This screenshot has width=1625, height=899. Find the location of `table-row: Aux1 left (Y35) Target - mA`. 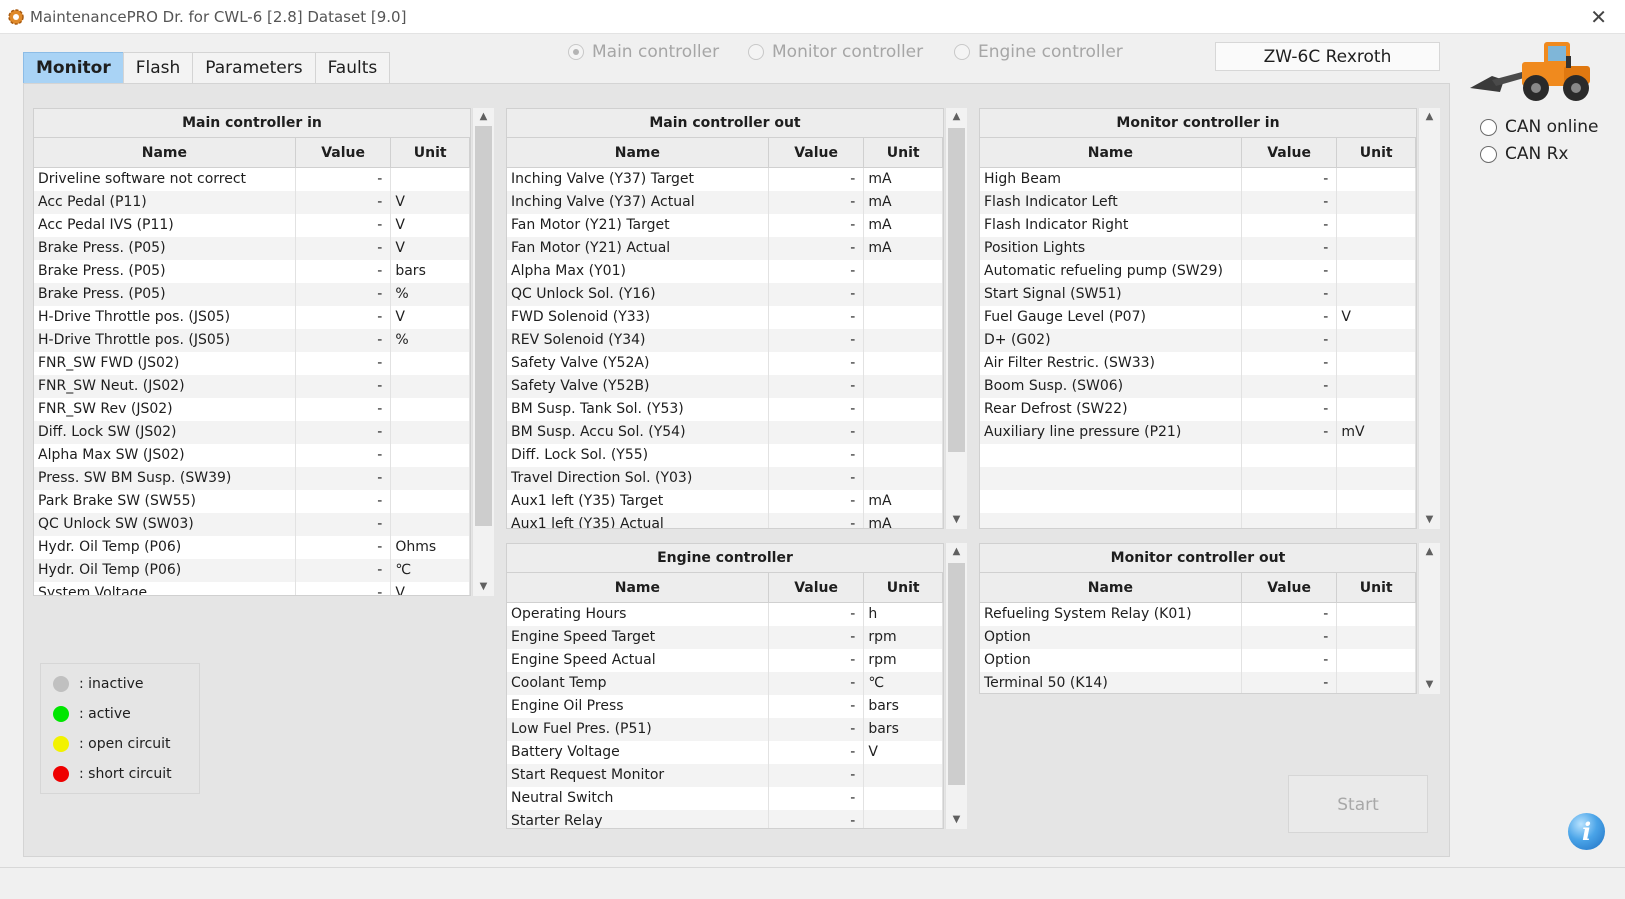

table-row: Aux1 left (Y35) Target - mA is located at coordinates (725, 501).